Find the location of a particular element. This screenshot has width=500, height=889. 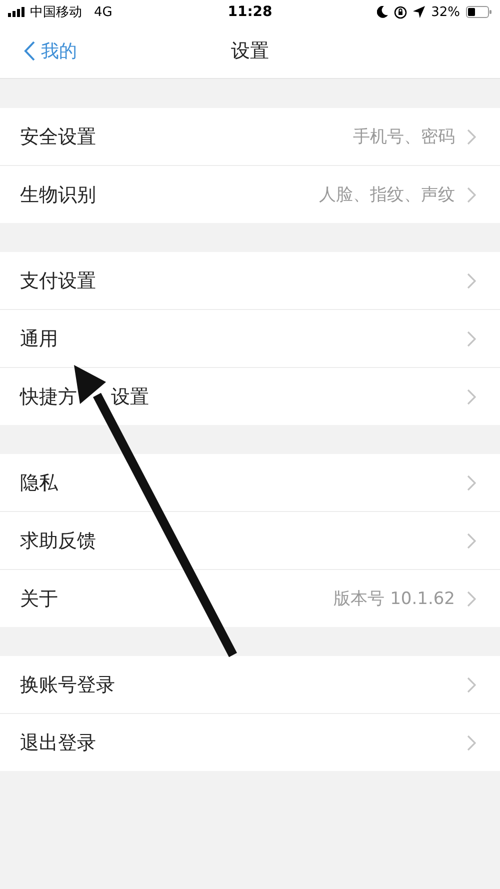

network-type: 4G is located at coordinates (103, 12).